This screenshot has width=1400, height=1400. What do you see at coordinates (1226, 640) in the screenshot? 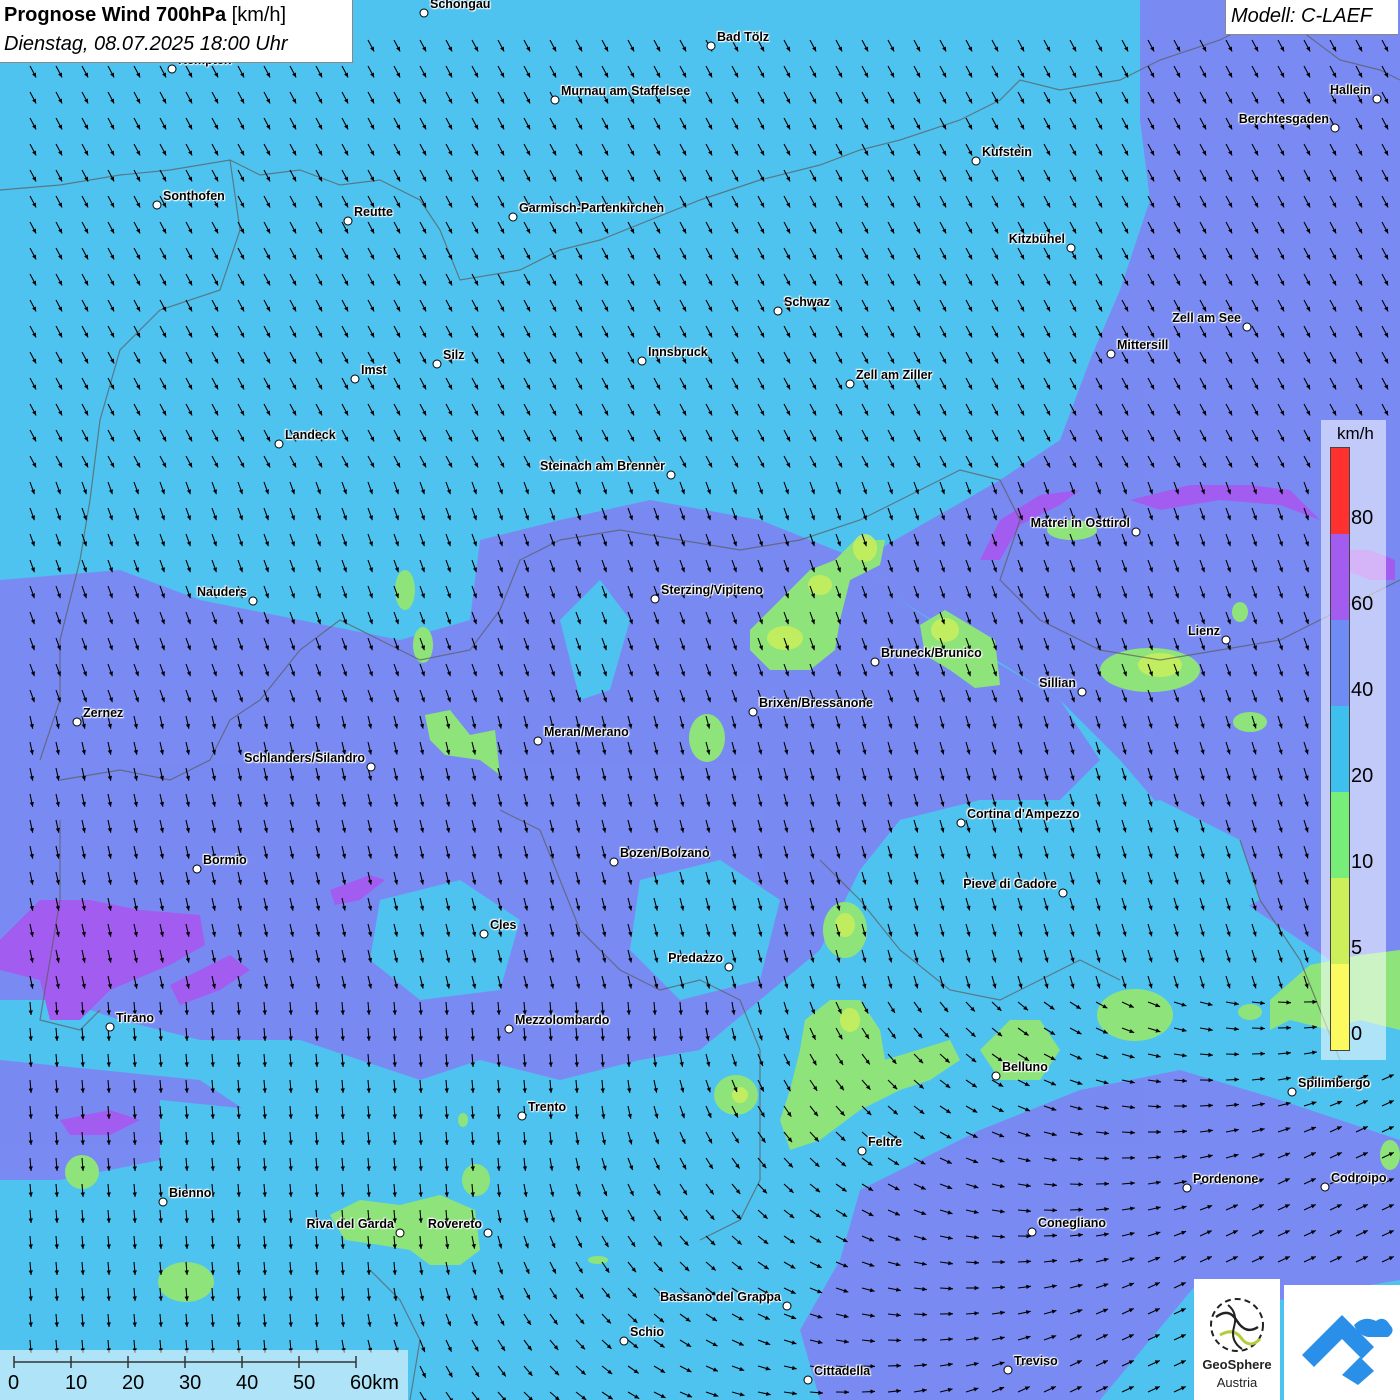
I see `city-marker-lienz` at bounding box center [1226, 640].